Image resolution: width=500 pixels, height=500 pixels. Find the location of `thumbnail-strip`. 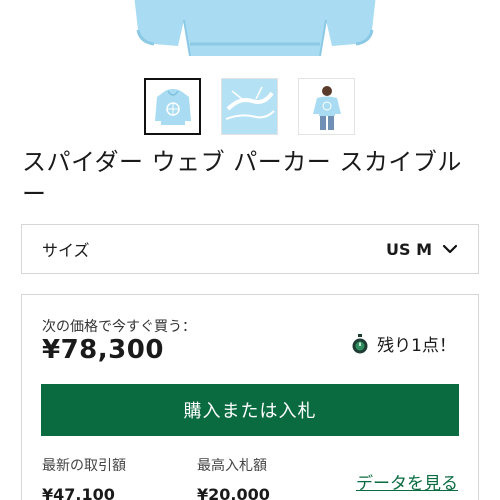

thumbnail-strip is located at coordinates (249, 106).